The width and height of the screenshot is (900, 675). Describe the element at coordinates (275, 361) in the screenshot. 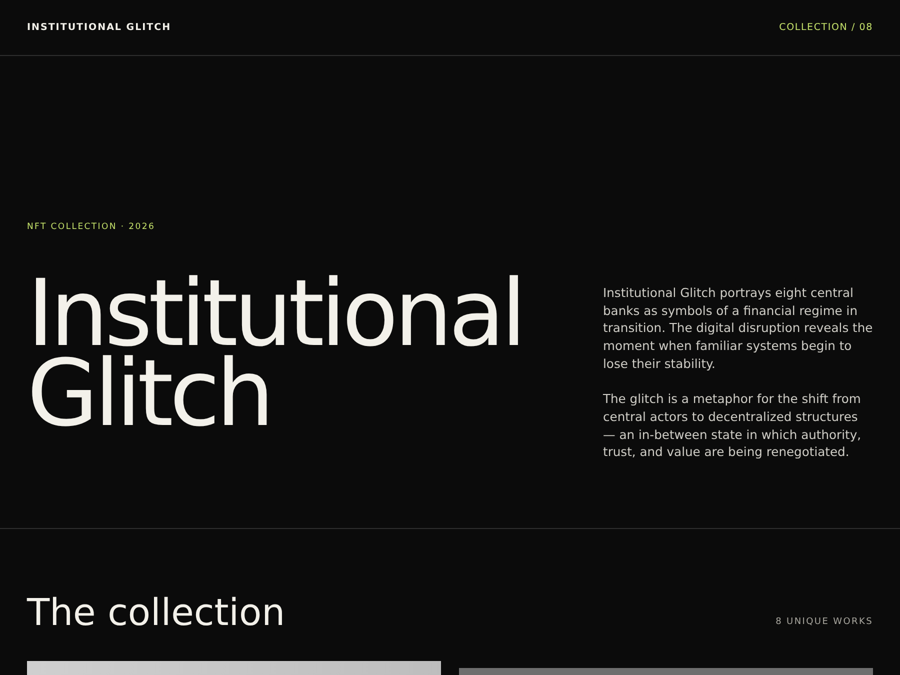

I see `hero-title: Institutional Glitch` at that location.